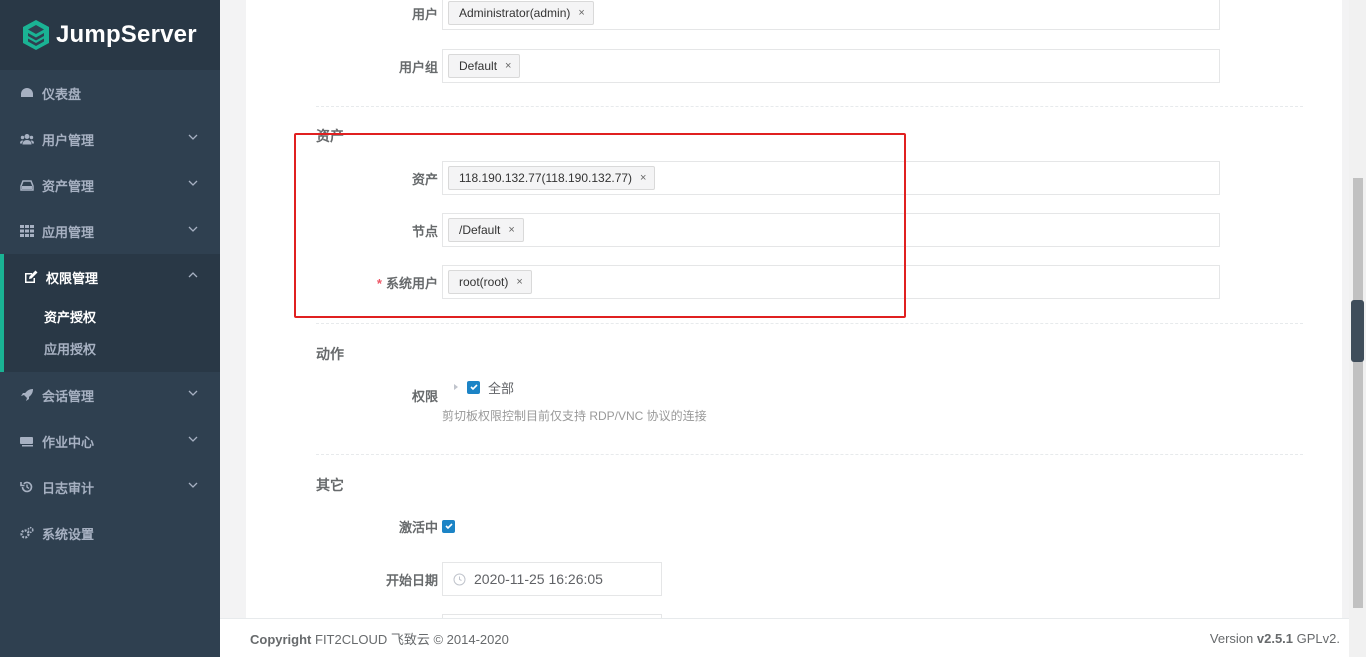 The height and width of the screenshot is (657, 1366). I want to click on system-users-row: * 系统用户 root(root) ×, so click(794, 282).